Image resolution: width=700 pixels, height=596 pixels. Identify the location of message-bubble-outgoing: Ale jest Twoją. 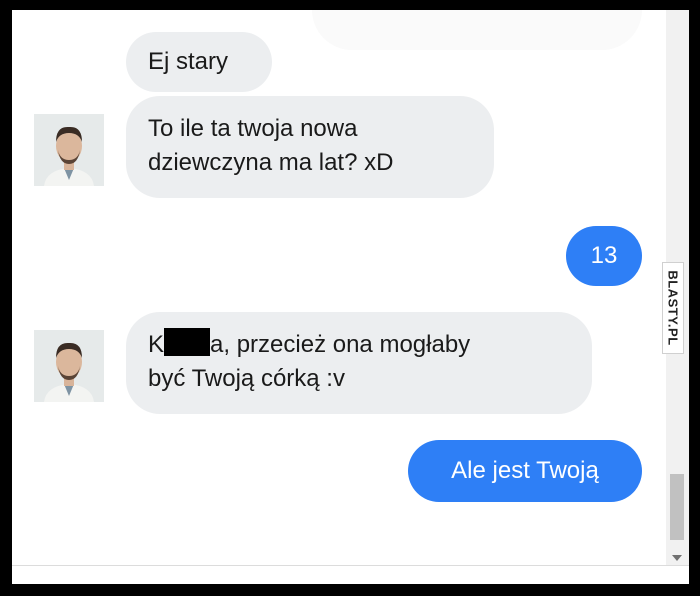
(525, 471).